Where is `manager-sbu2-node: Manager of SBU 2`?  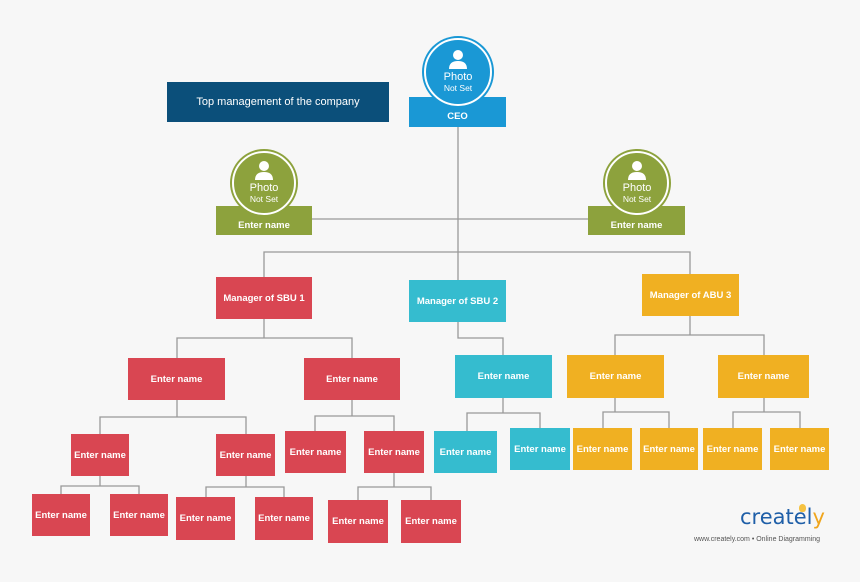 manager-sbu2-node: Manager of SBU 2 is located at coordinates (457, 301).